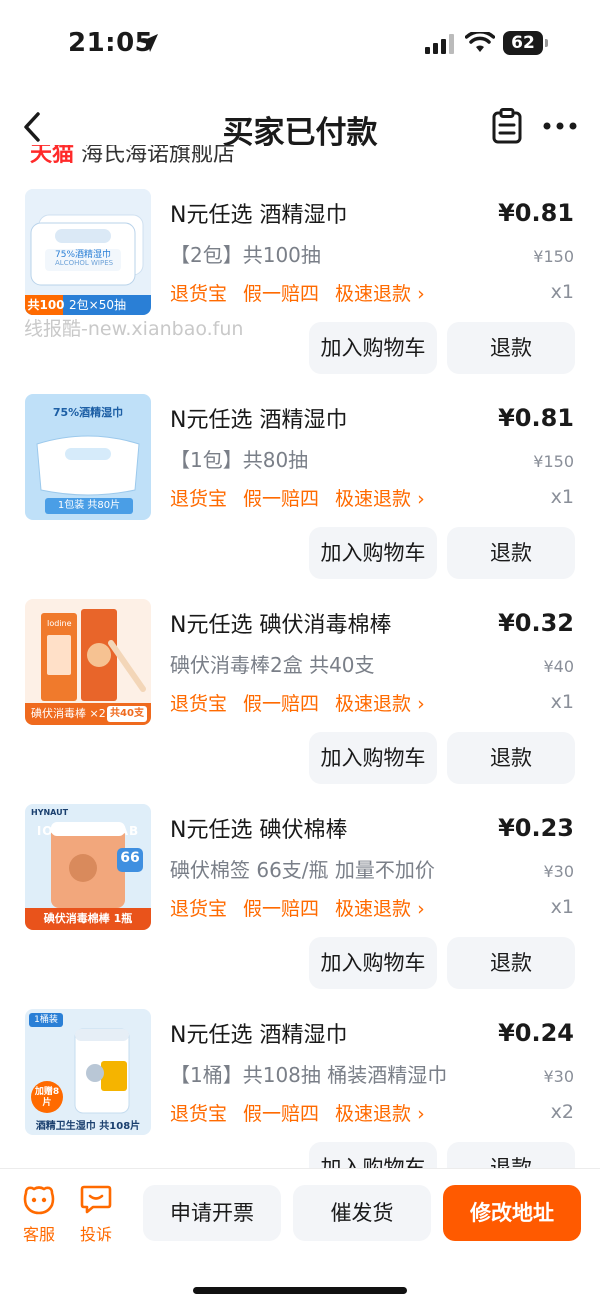  What do you see at coordinates (560, 126) in the screenshot?
I see `more-icon` at bounding box center [560, 126].